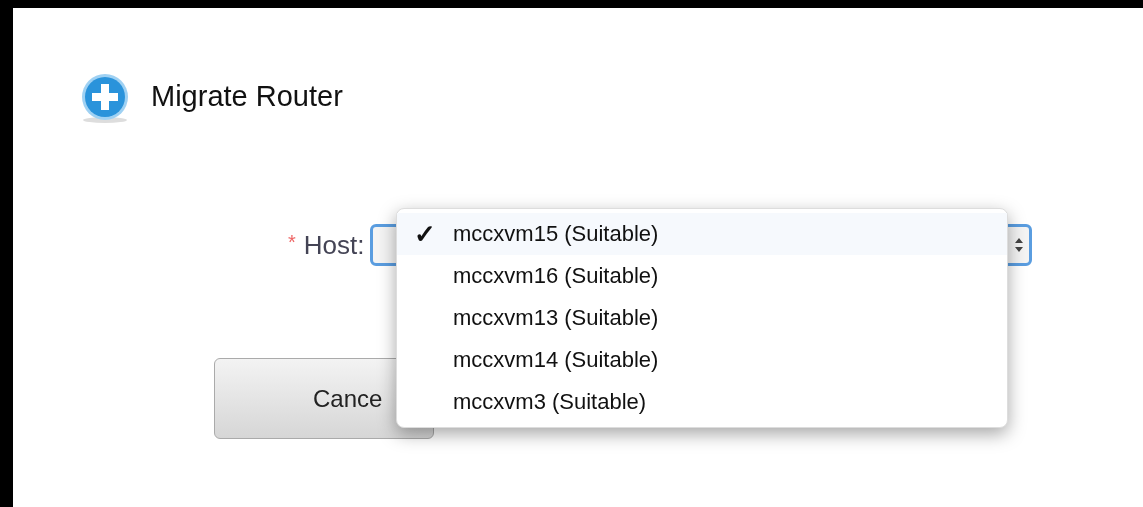 Image resolution: width=1143 pixels, height=507 pixels. Describe the element at coordinates (425, 234) in the screenshot. I see `checkmark-icon: ✓` at that location.